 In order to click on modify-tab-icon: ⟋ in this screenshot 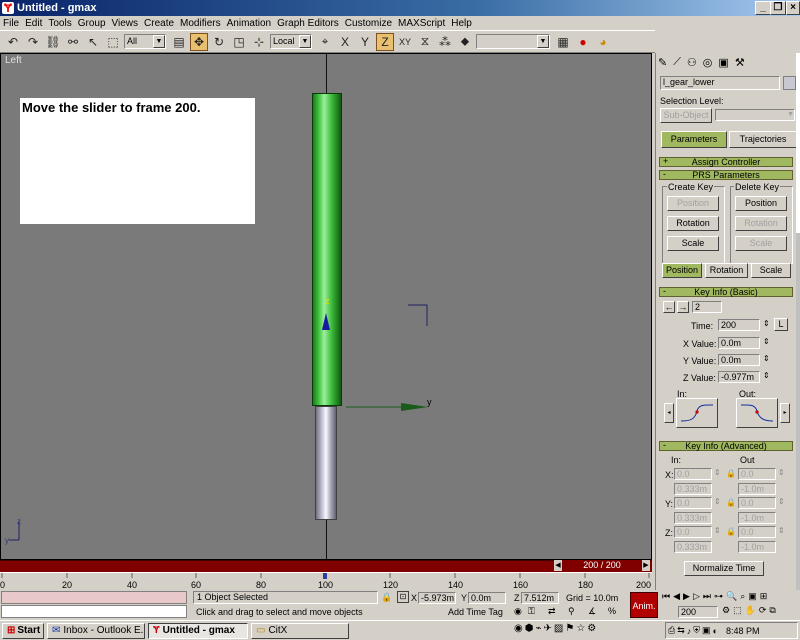, I will do `click(677, 64)`.